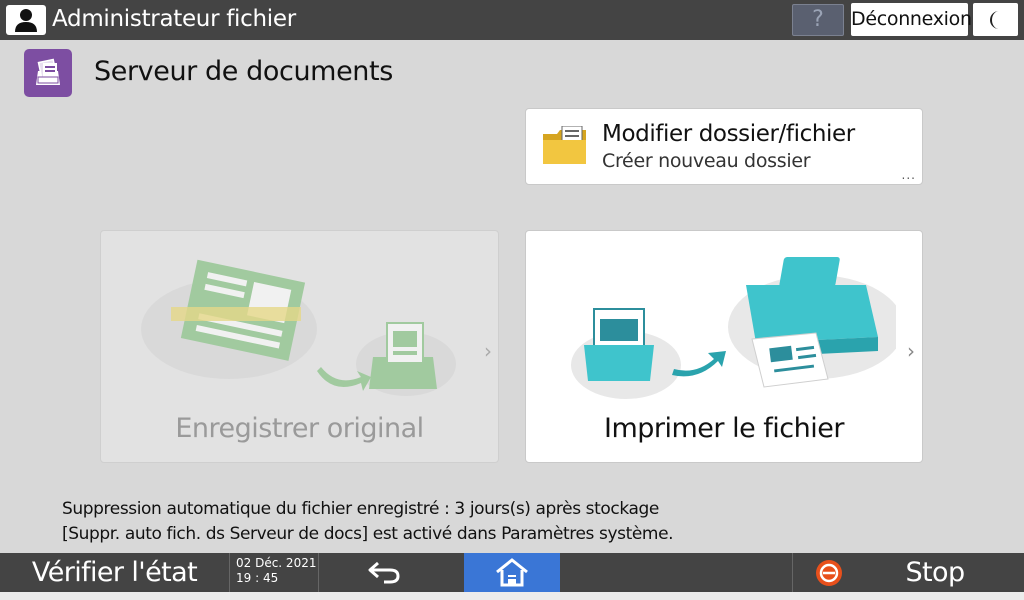 The width and height of the screenshot is (1024, 600). I want to click on scan-illustration, so click(298, 327).